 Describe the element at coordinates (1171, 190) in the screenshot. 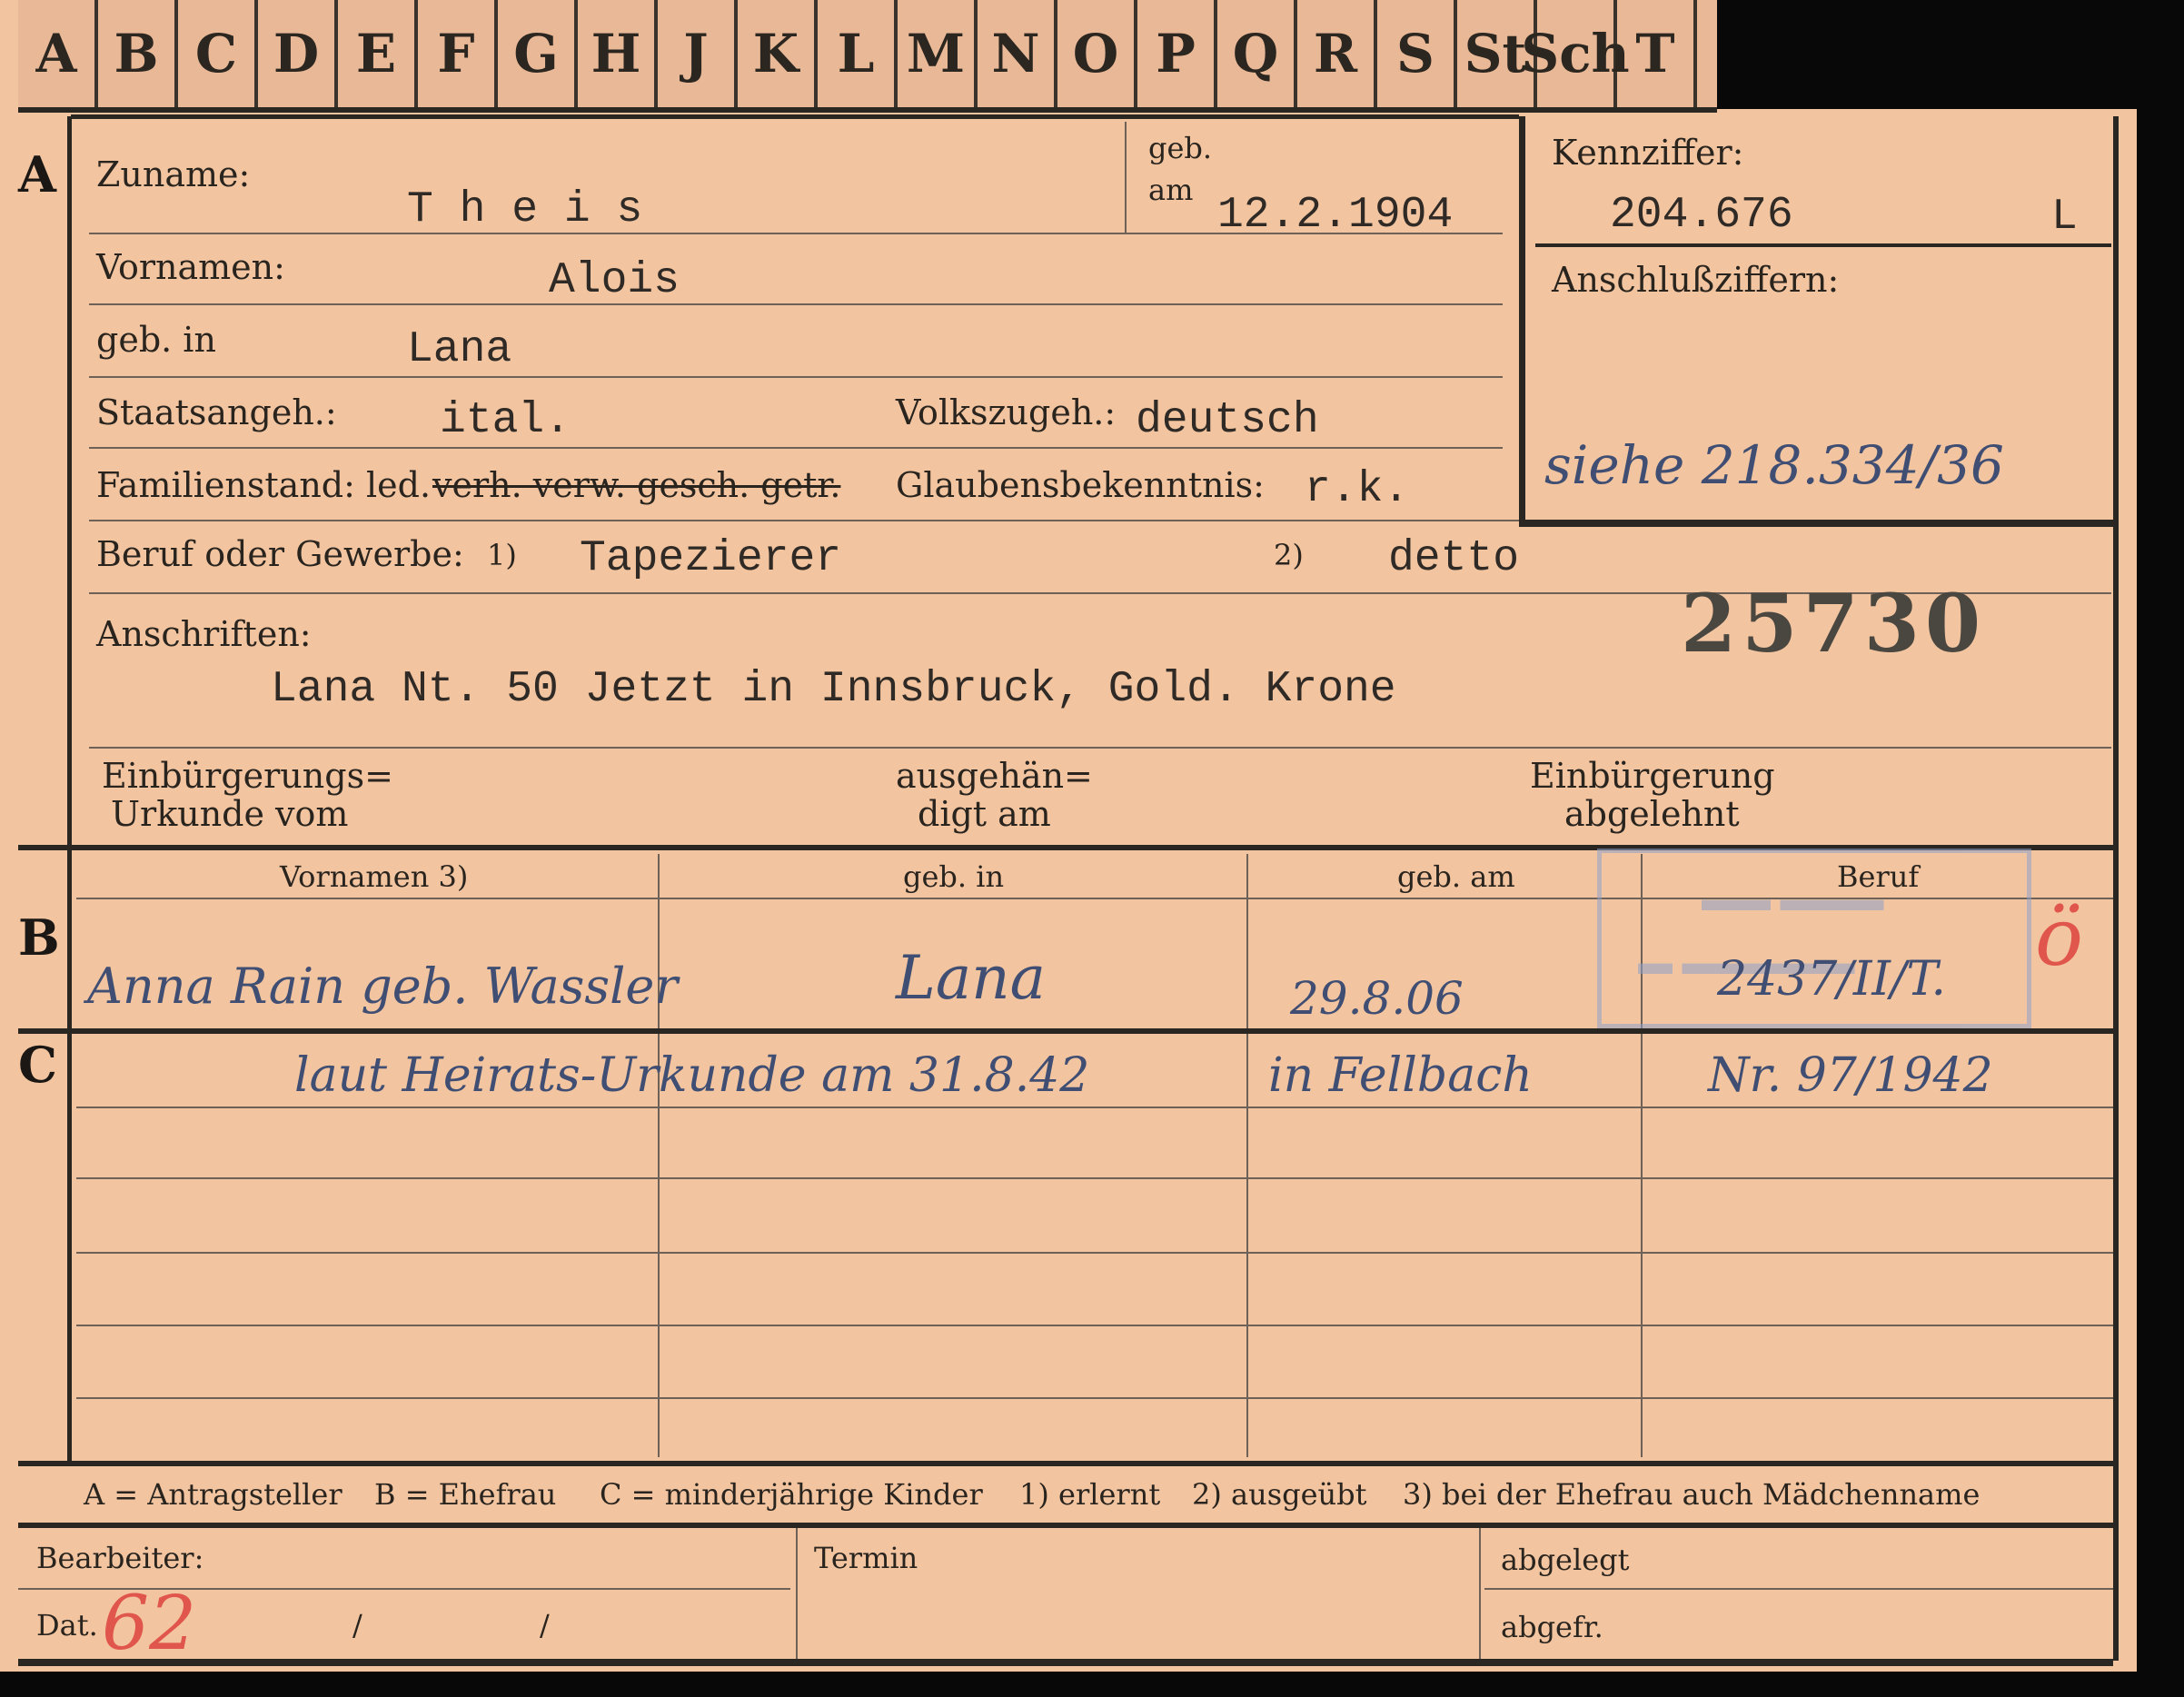

I see `born-on-label-2: am` at that location.